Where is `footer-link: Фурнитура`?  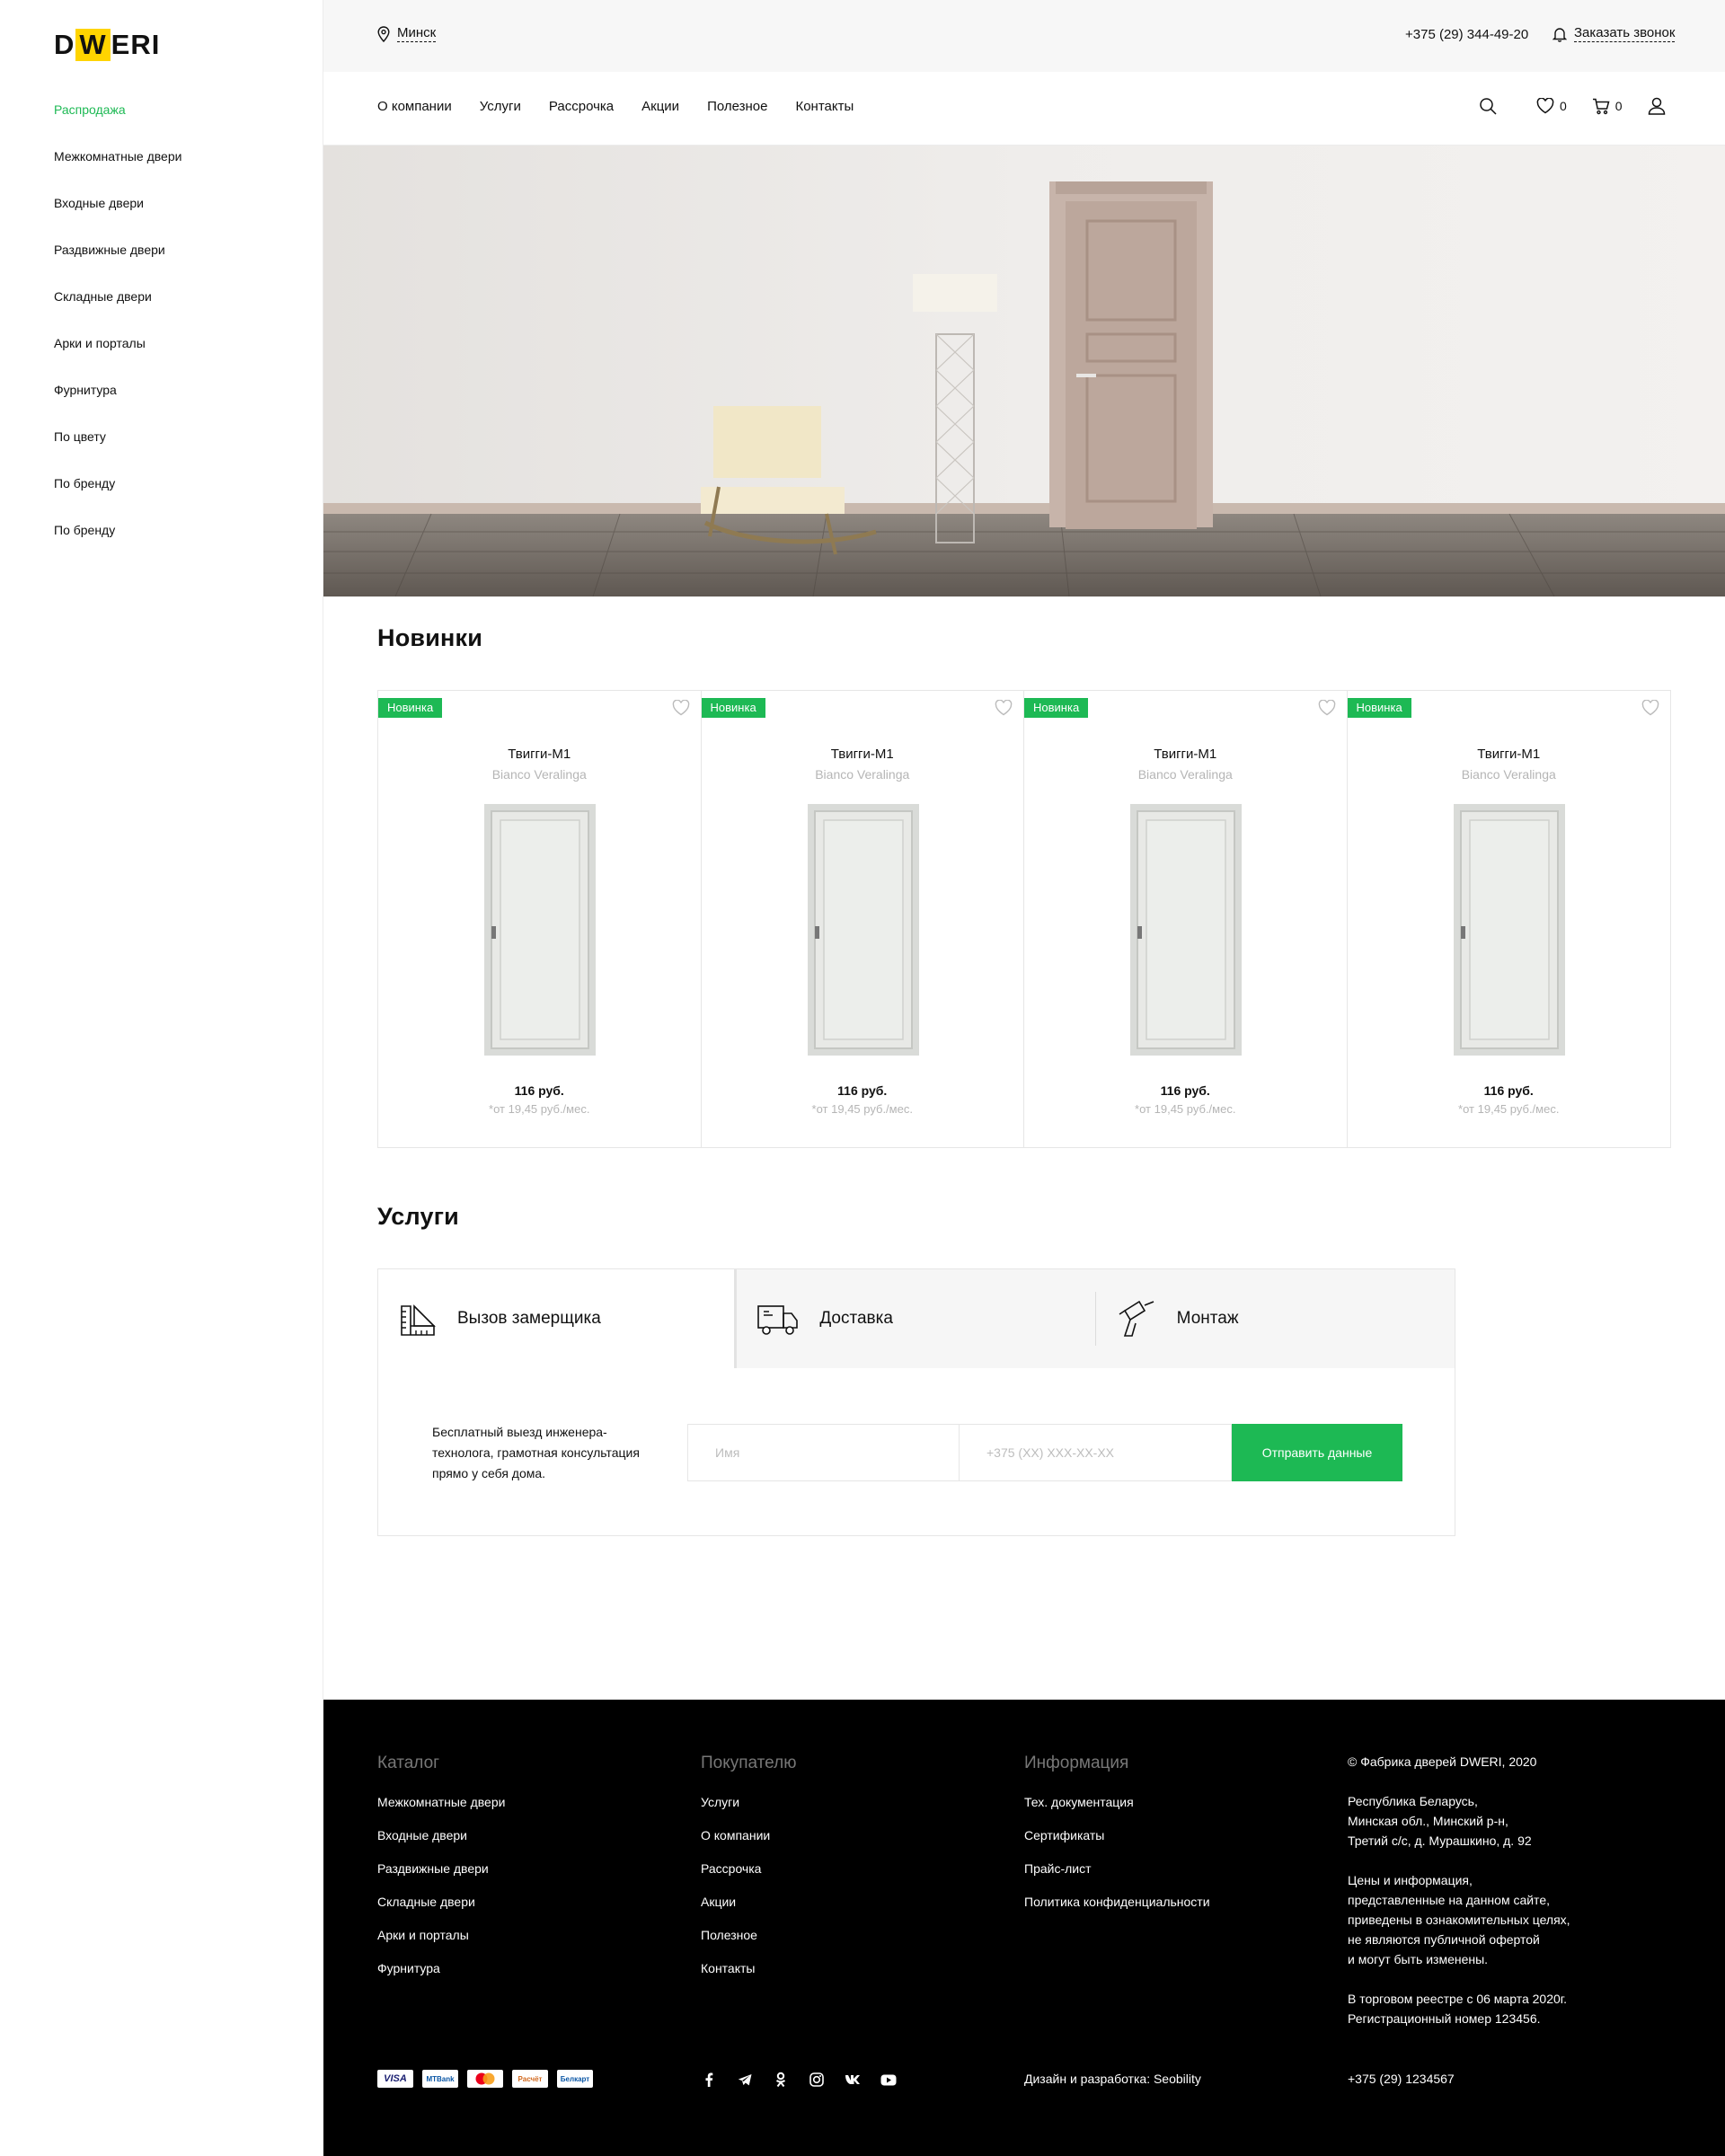 footer-link: Фурнитура is located at coordinates (441, 1969).